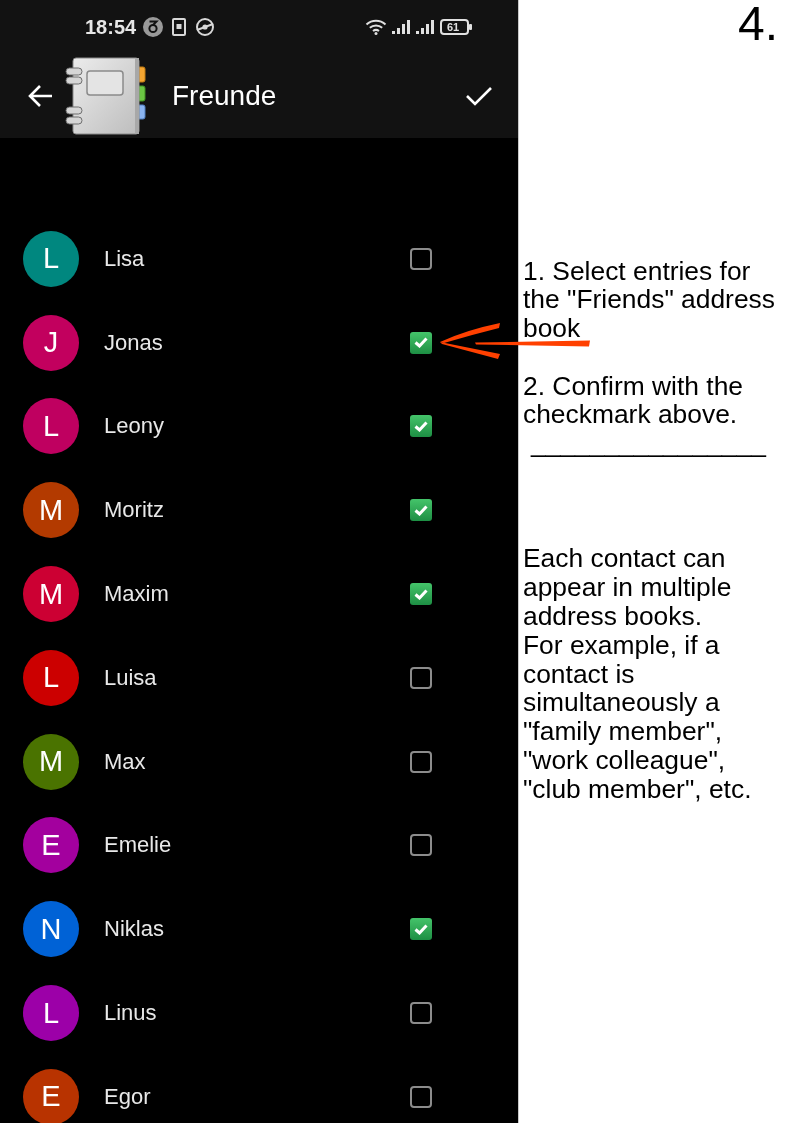 The image size is (794, 1123). I want to click on battery-icon, so click(456, 27).